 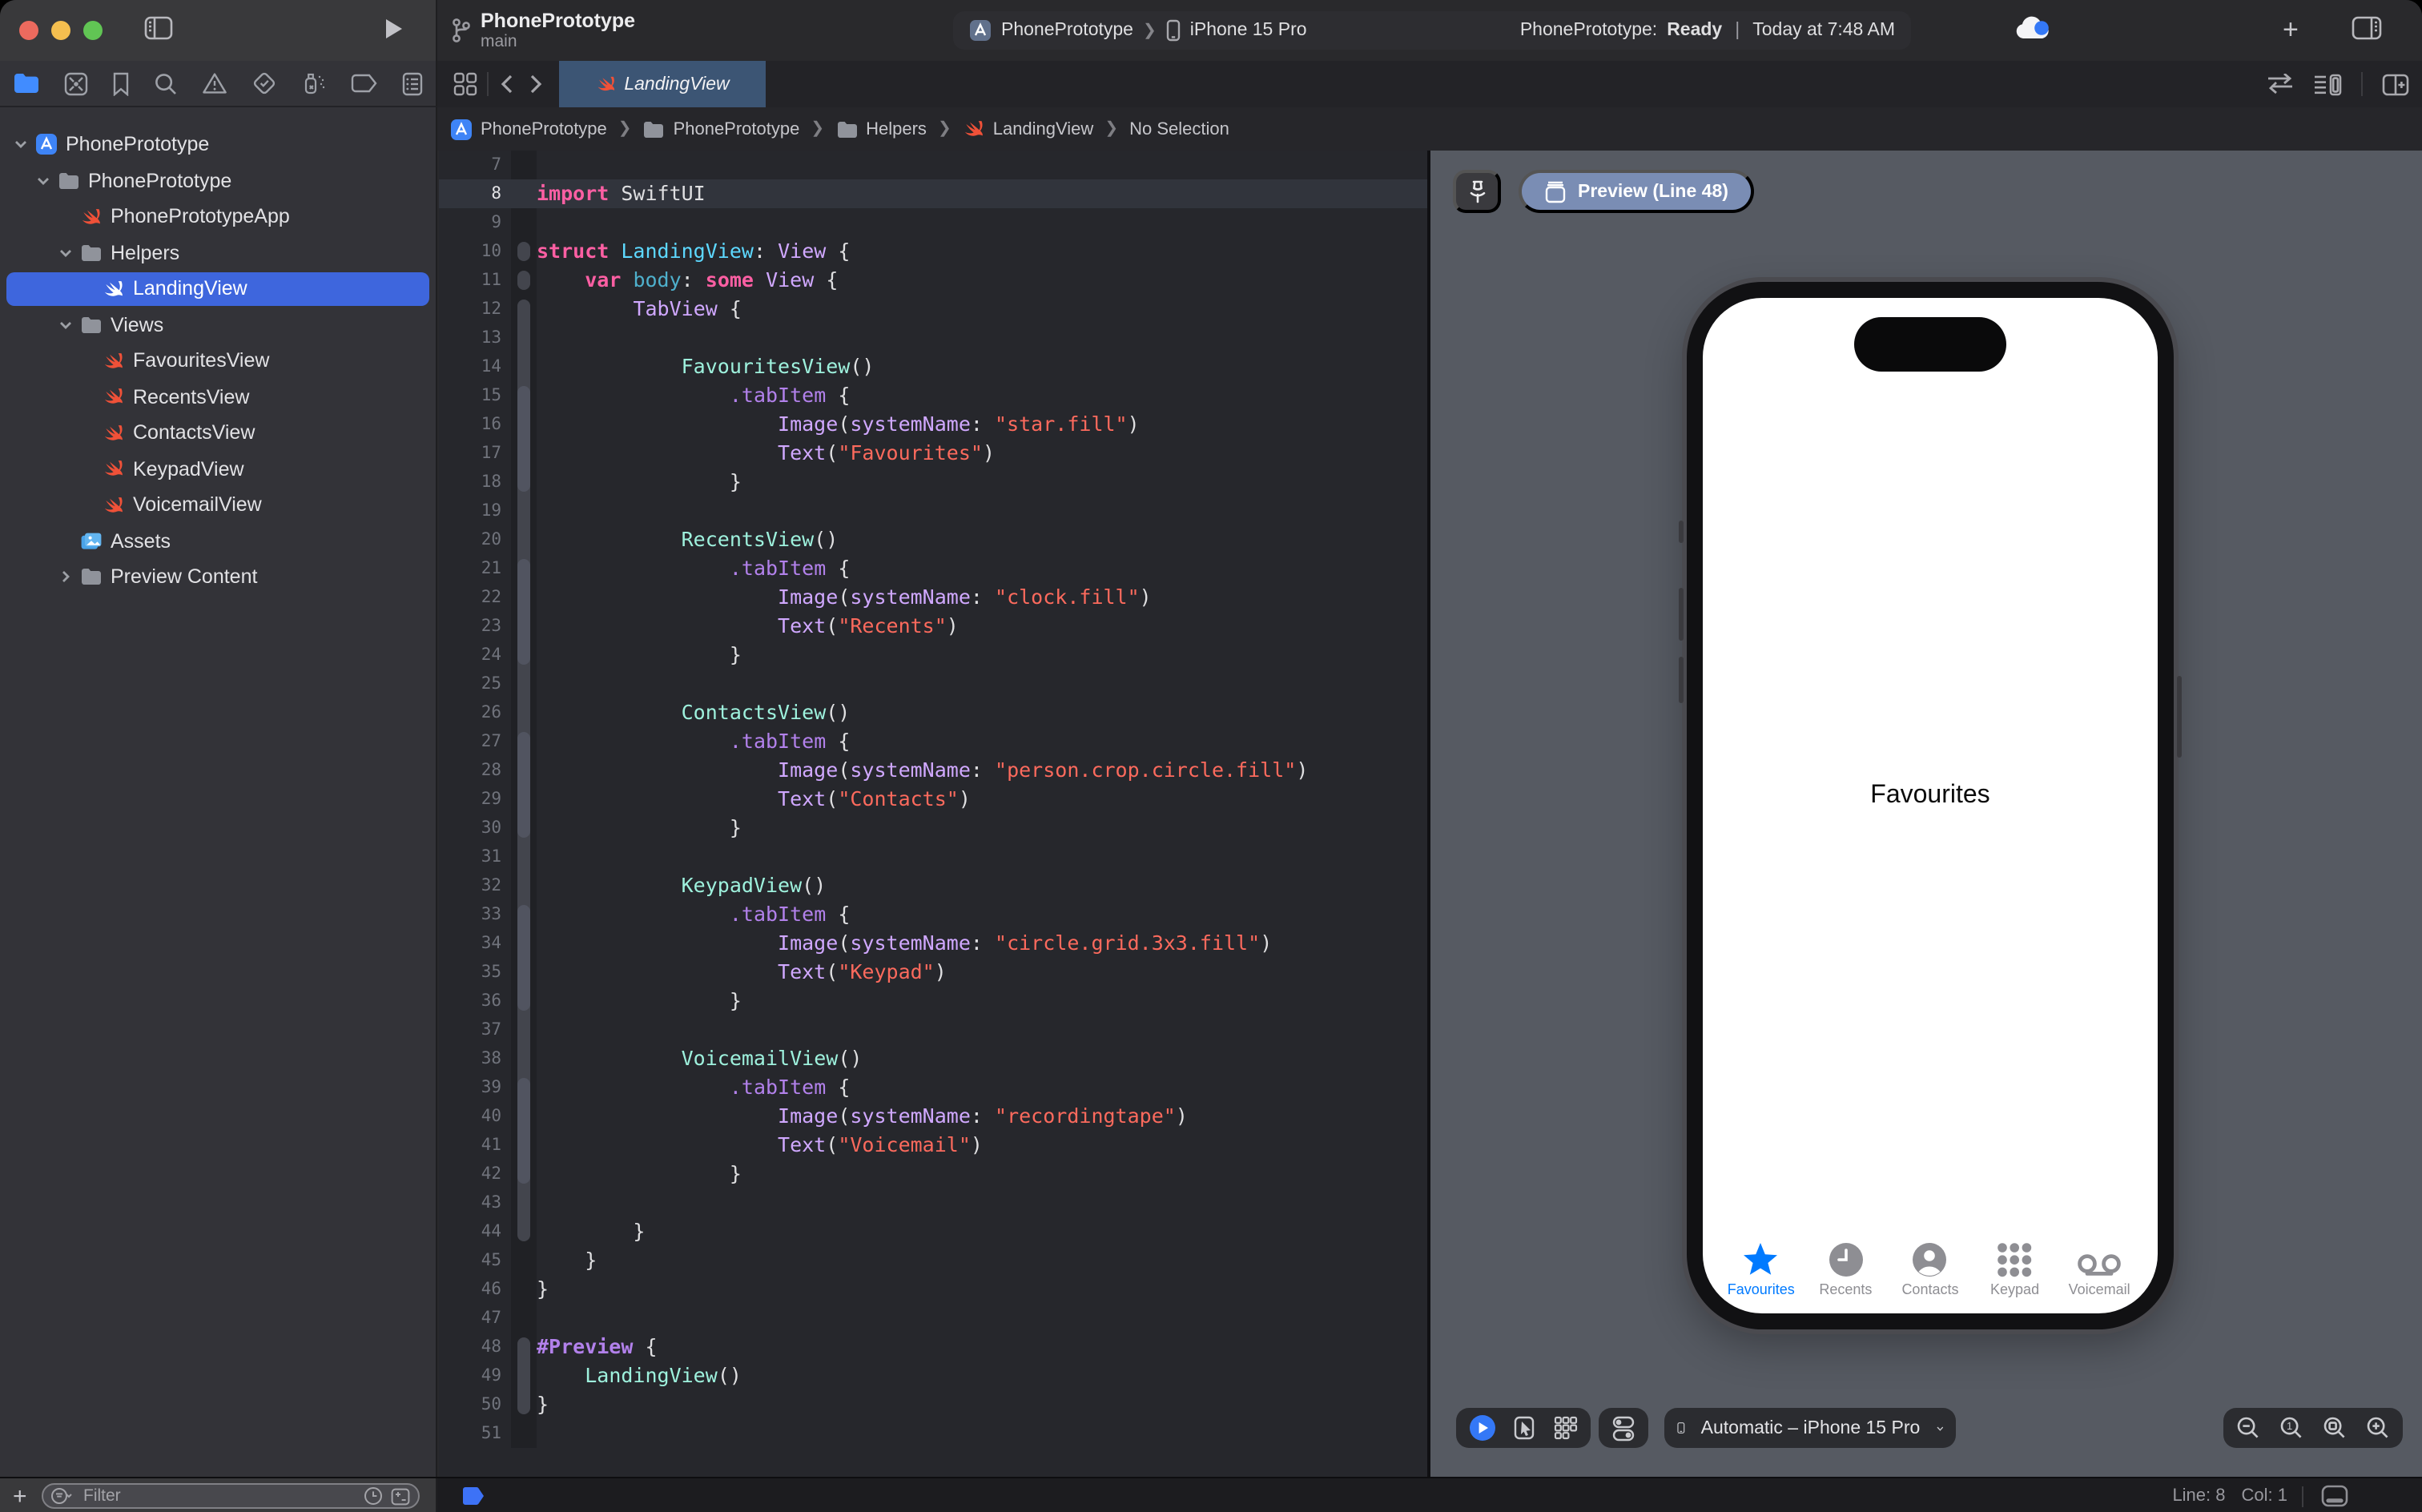 I want to click on preview-device-selector: Automatic – iPhone 15 Pro, so click(x=1810, y=1428).